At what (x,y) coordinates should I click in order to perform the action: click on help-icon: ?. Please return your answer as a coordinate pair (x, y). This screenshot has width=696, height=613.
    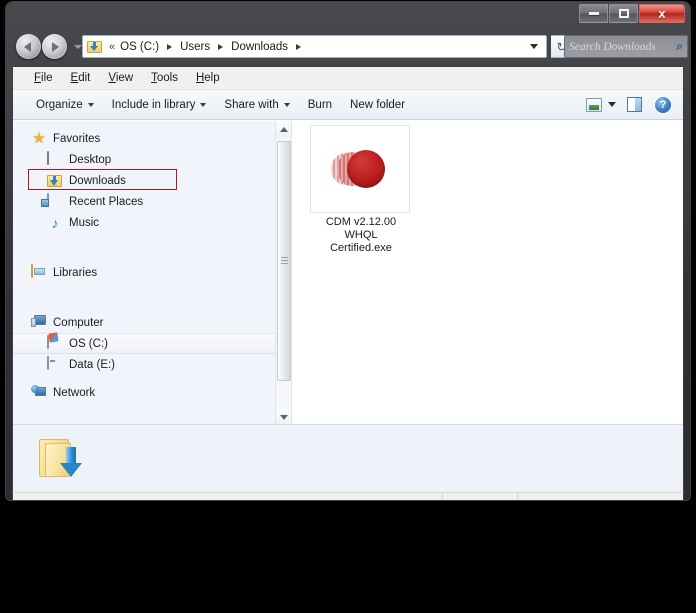
    Looking at the image, I should click on (663, 104).